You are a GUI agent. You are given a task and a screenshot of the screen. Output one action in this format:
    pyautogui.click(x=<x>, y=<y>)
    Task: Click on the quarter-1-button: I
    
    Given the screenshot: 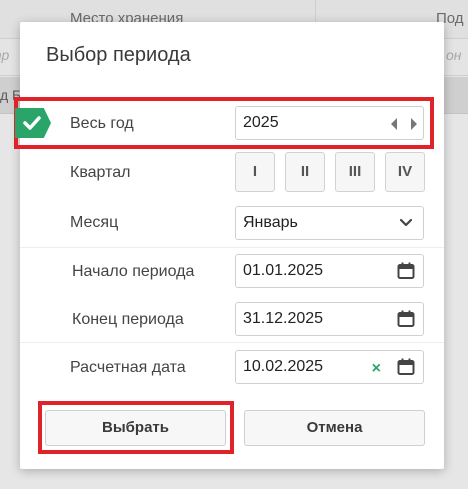 What is the action you would take?
    pyautogui.click(x=255, y=172)
    